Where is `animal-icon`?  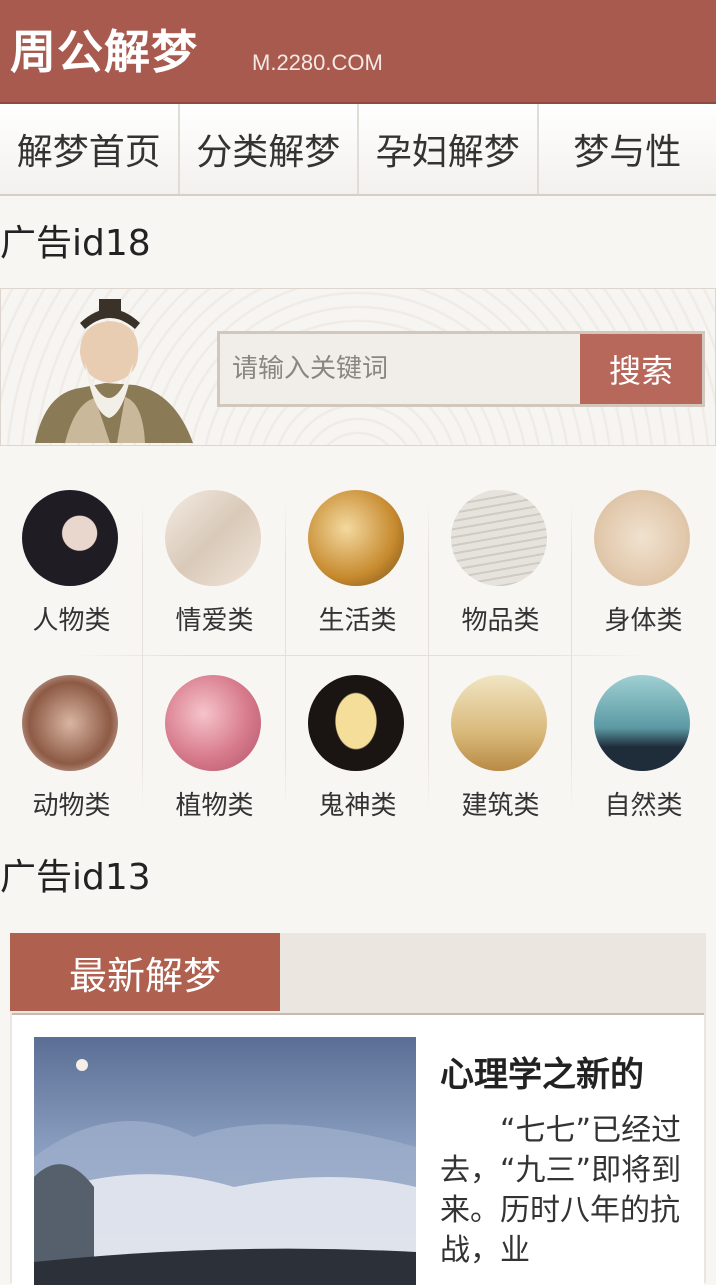
animal-icon is located at coordinates (70, 723).